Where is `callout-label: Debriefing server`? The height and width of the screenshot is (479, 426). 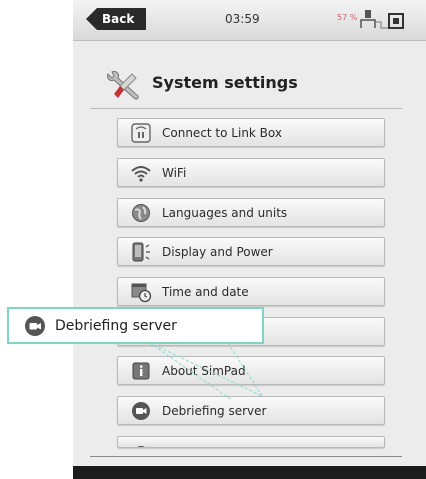 callout-label: Debriefing server is located at coordinates (116, 325).